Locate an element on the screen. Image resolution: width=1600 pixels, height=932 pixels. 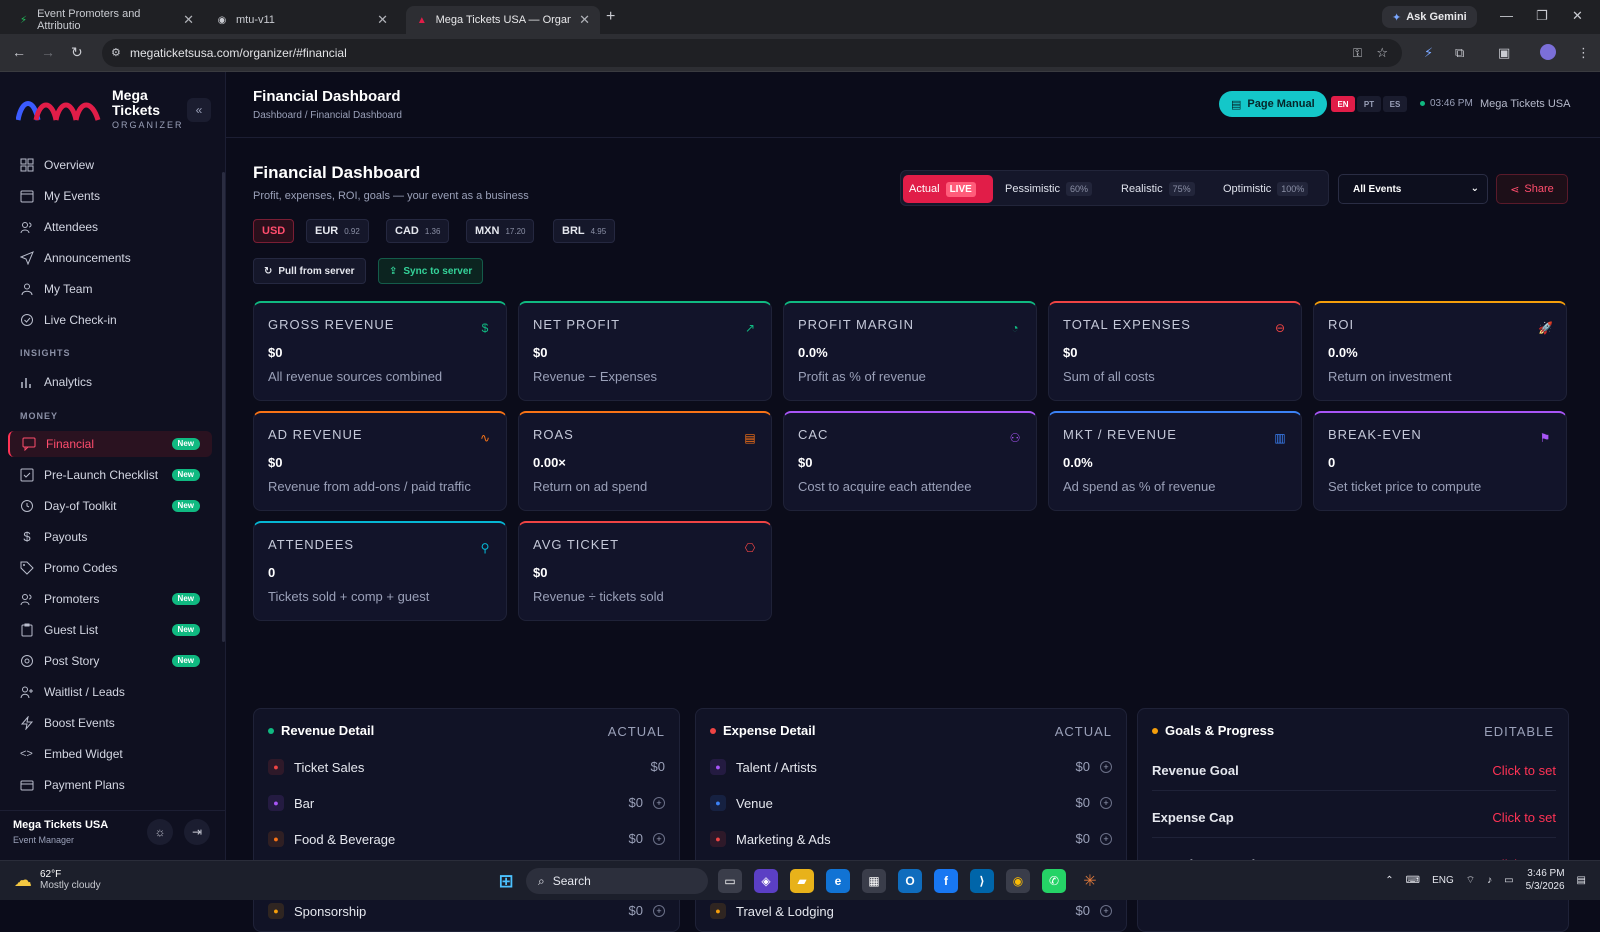
sidebar-item-attendees: Attendees is located at coordinates (110, 227).